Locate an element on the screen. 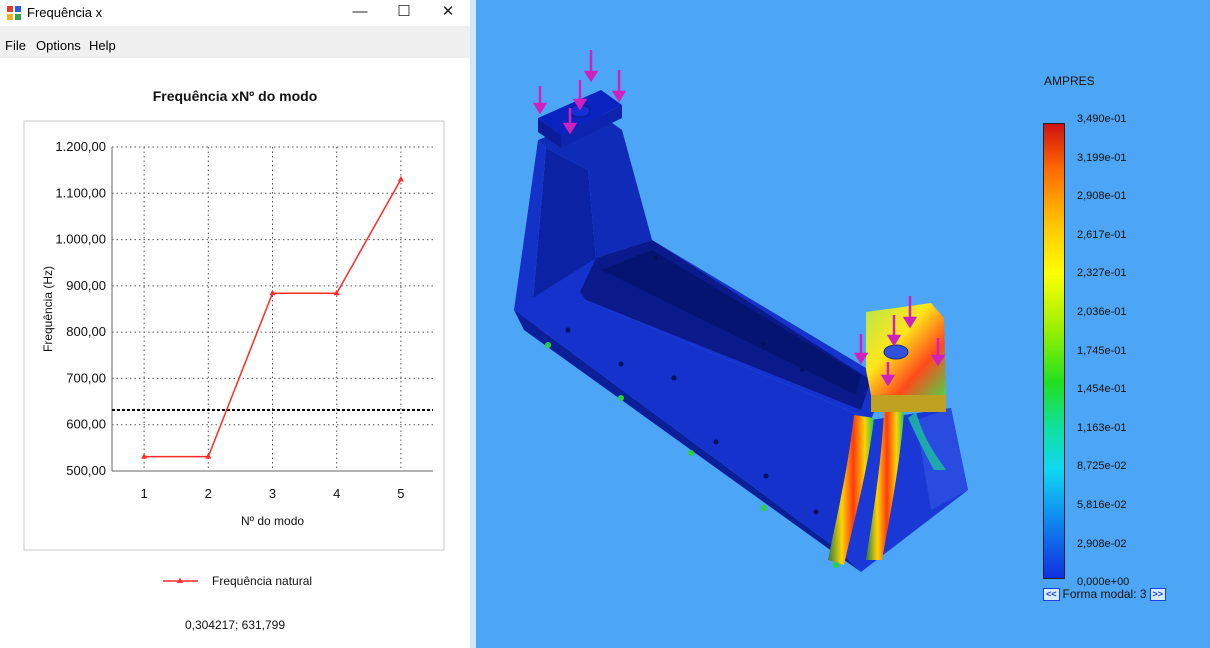 The image size is (1210, 648). minimize-button: — is located at coordinates (360, 13).